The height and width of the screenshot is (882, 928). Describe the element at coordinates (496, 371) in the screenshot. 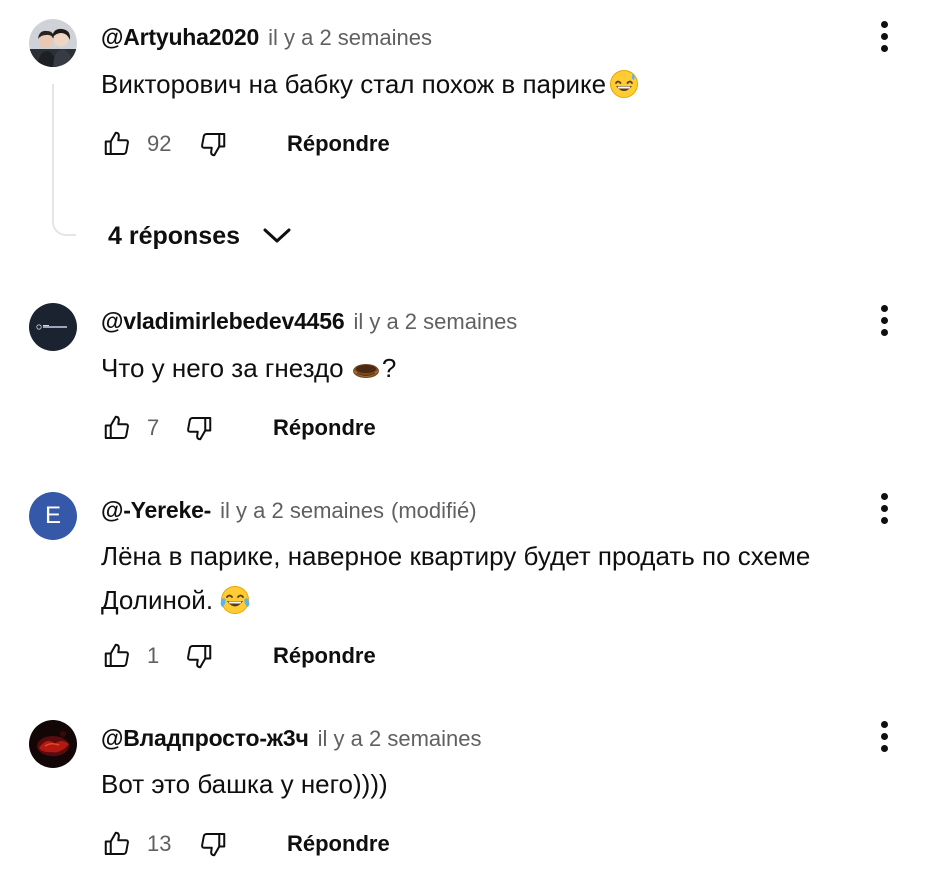

I see `comment-text: Что у него за гнездо ?` at that location.